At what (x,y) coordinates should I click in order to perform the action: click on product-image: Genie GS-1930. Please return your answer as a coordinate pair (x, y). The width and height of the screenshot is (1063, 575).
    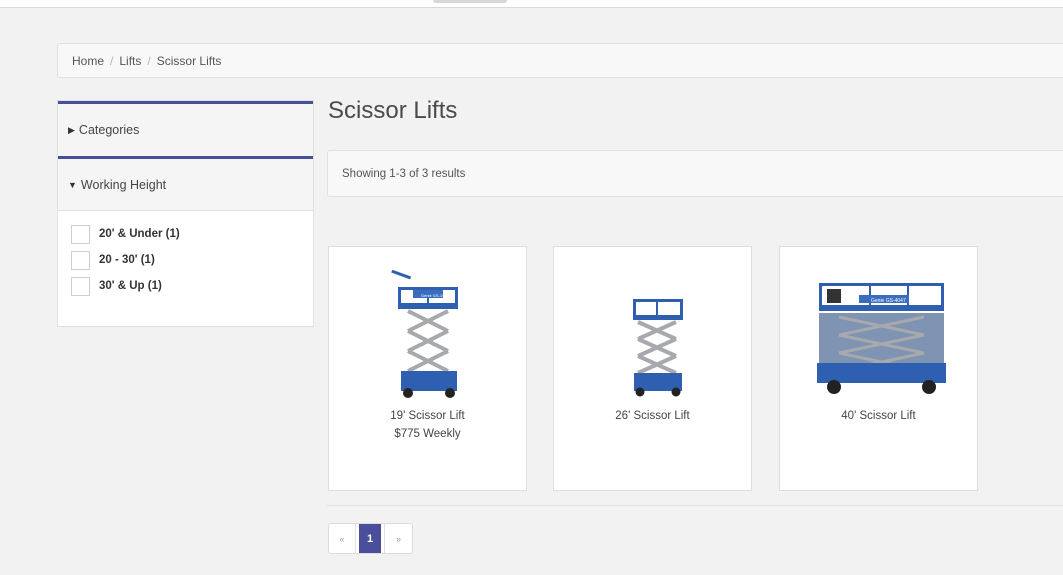
    Looking at the image, I should click on (427, 330).